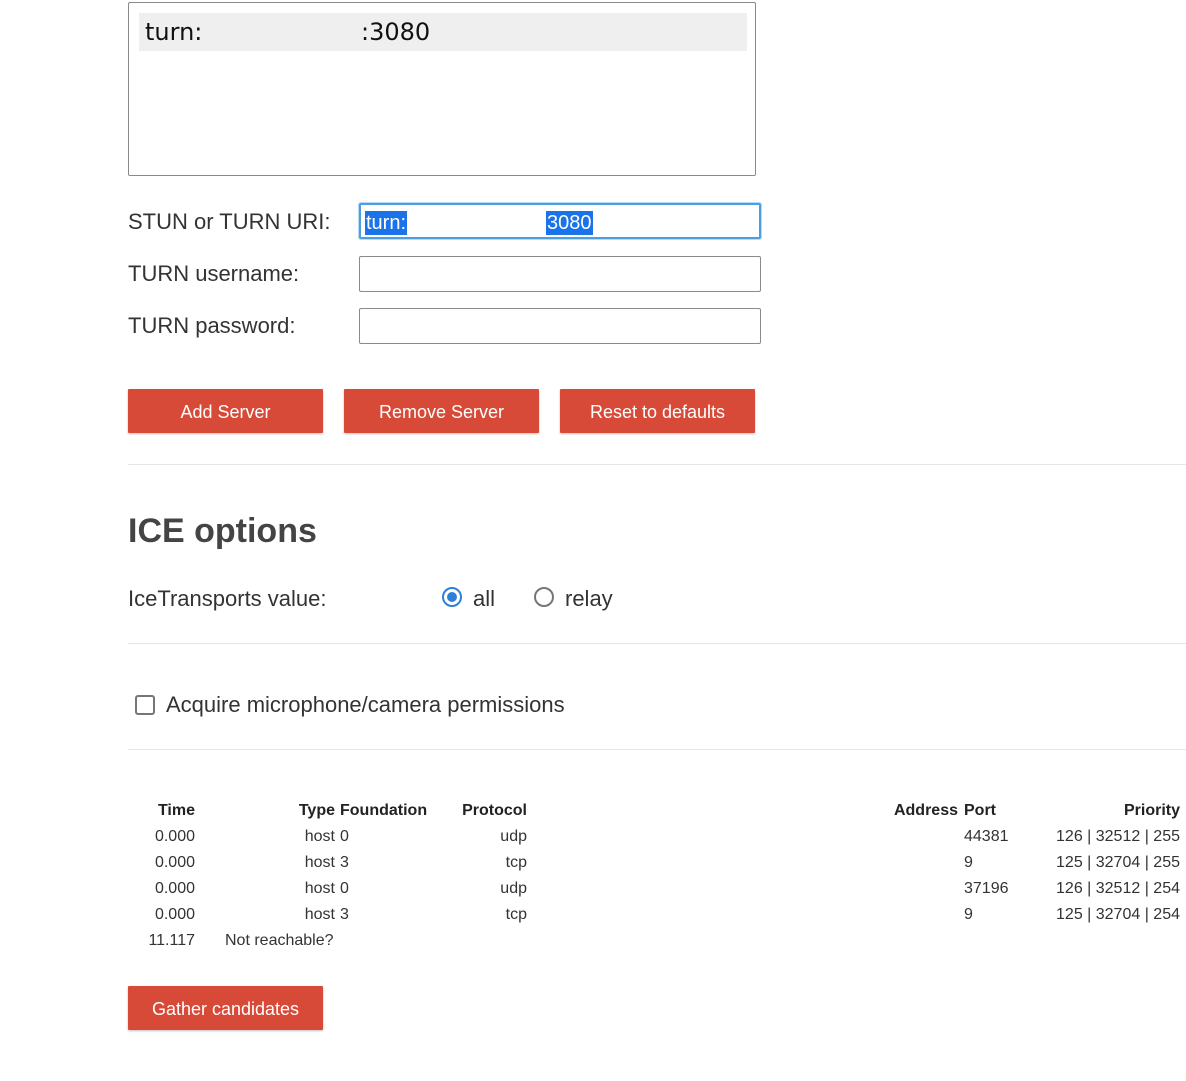 Image resolution: width=1186 pixels, height=1081 pixels. What do you see at coordinates (442, 89) in the screenshot?
I see `server-list: turn: :3080` at bounding box center [442, 89].